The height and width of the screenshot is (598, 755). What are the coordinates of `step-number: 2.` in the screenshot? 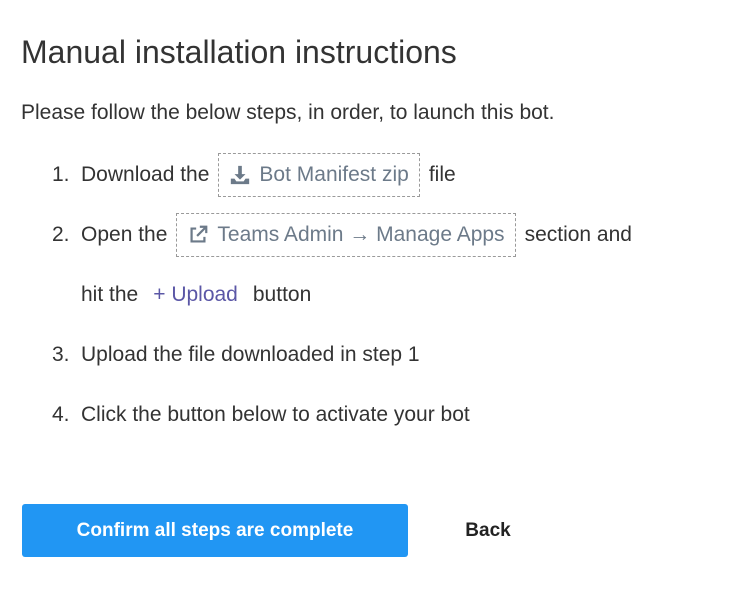 It's located at (61, 234).